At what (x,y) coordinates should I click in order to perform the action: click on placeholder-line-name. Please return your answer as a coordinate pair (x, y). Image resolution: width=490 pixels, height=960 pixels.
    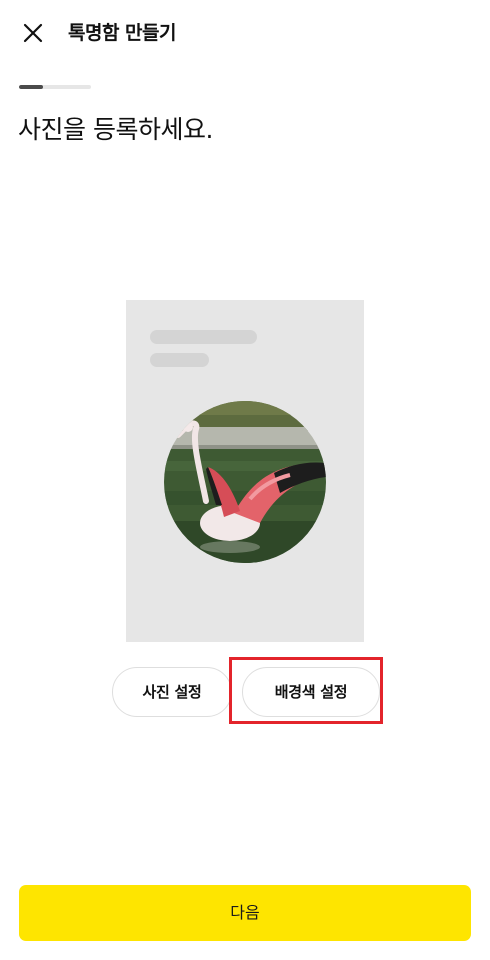
    Looking at the image, I should click on (203, 337).